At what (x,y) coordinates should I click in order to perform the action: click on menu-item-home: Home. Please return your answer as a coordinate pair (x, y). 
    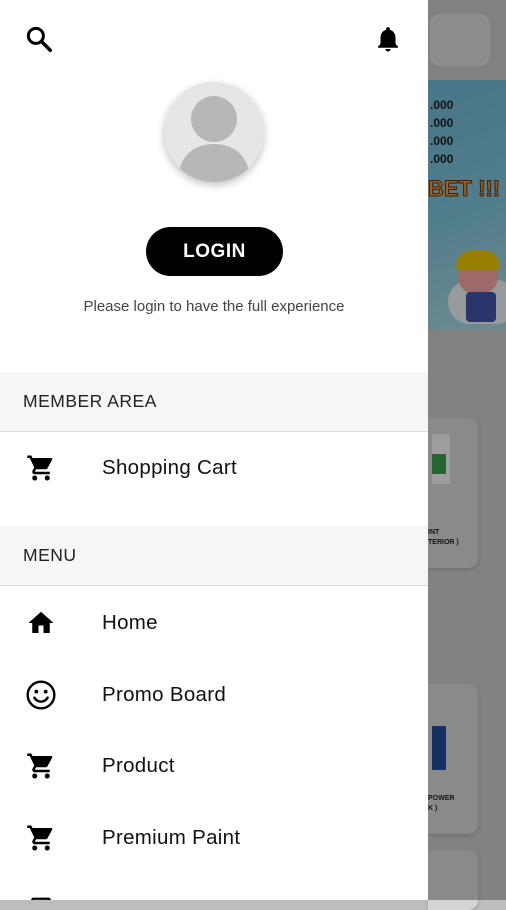
    Looking at the image, I should click on (214, 623).